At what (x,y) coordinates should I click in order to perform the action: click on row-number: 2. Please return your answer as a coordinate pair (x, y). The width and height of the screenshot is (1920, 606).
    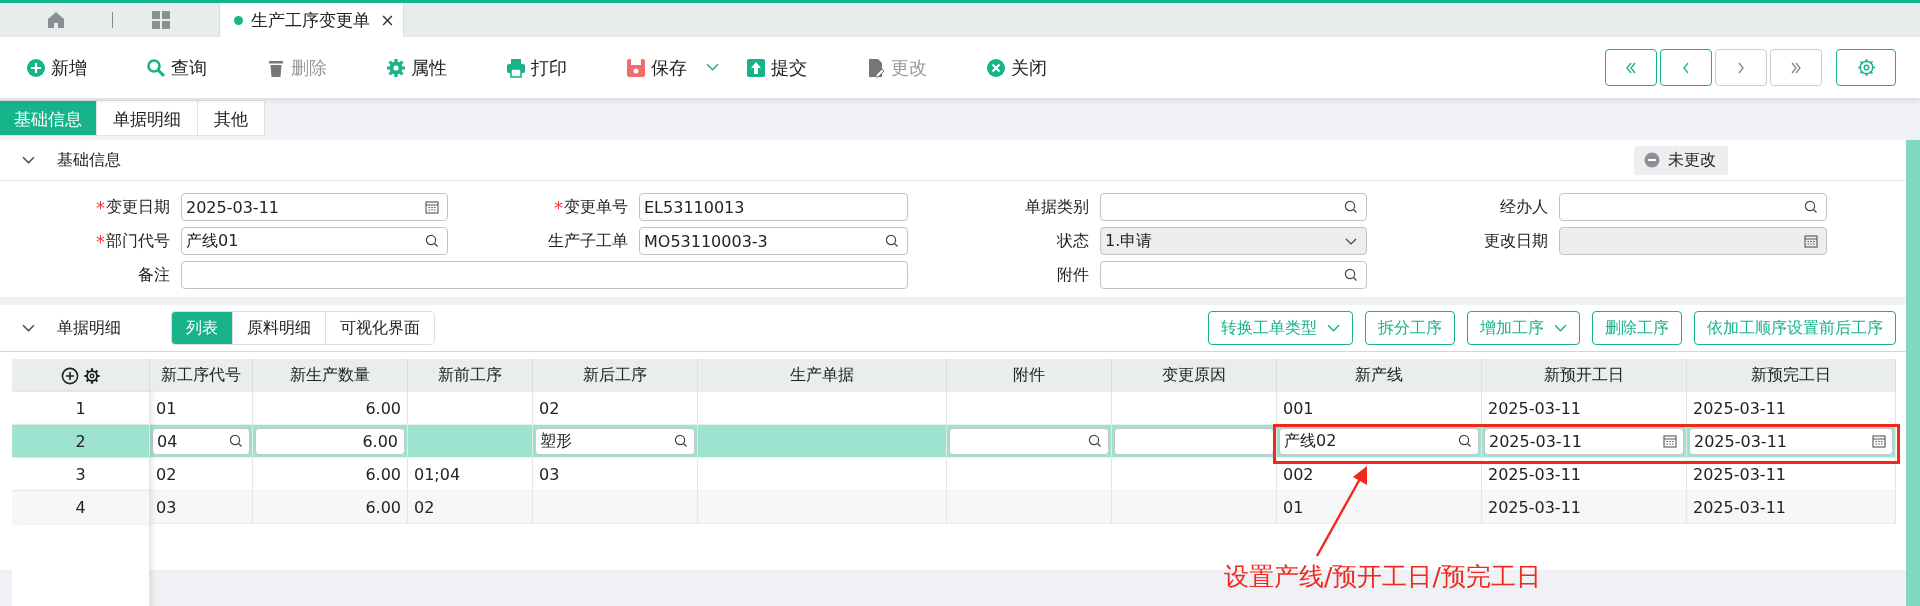
    Looking at the image, I should click on (81, 441).